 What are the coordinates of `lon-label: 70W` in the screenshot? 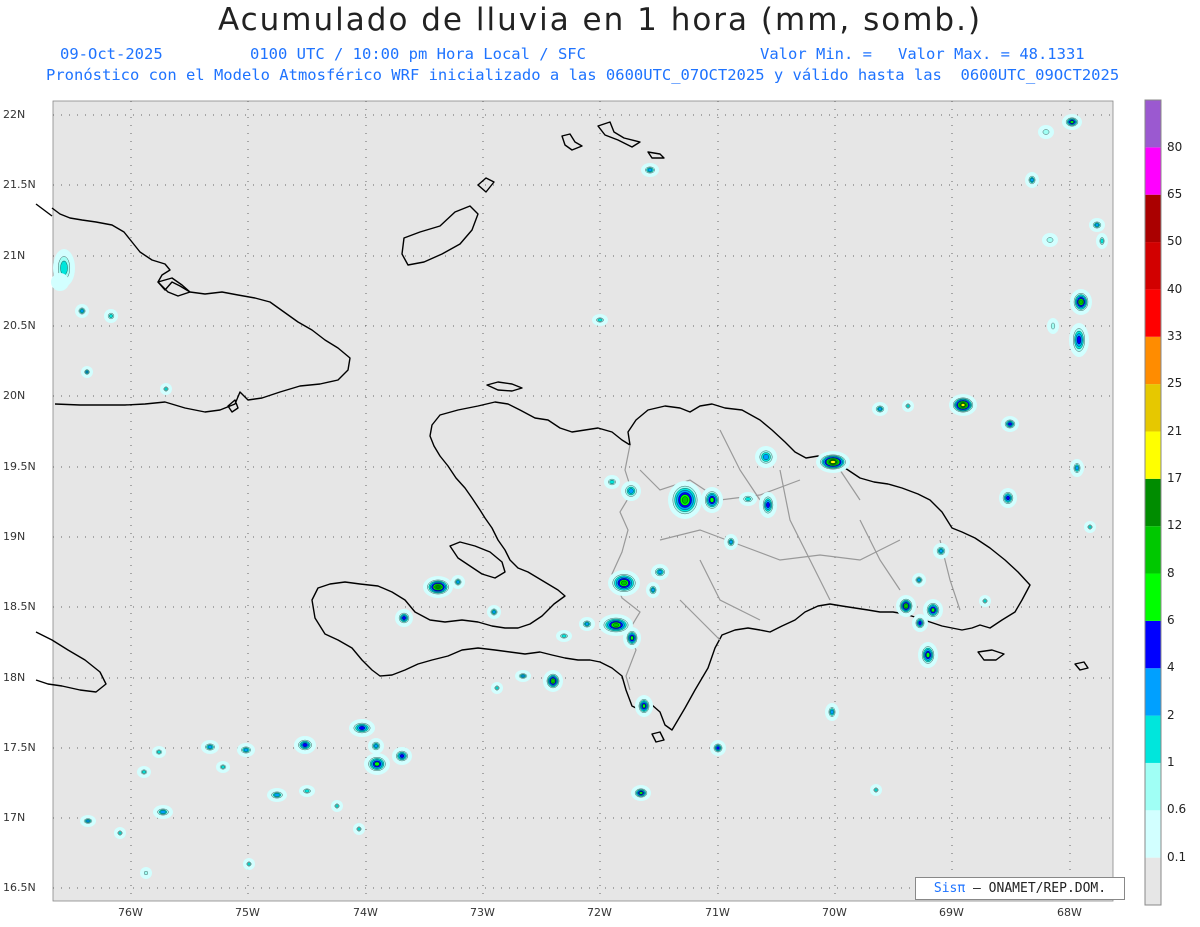 It's located at (834, 912).